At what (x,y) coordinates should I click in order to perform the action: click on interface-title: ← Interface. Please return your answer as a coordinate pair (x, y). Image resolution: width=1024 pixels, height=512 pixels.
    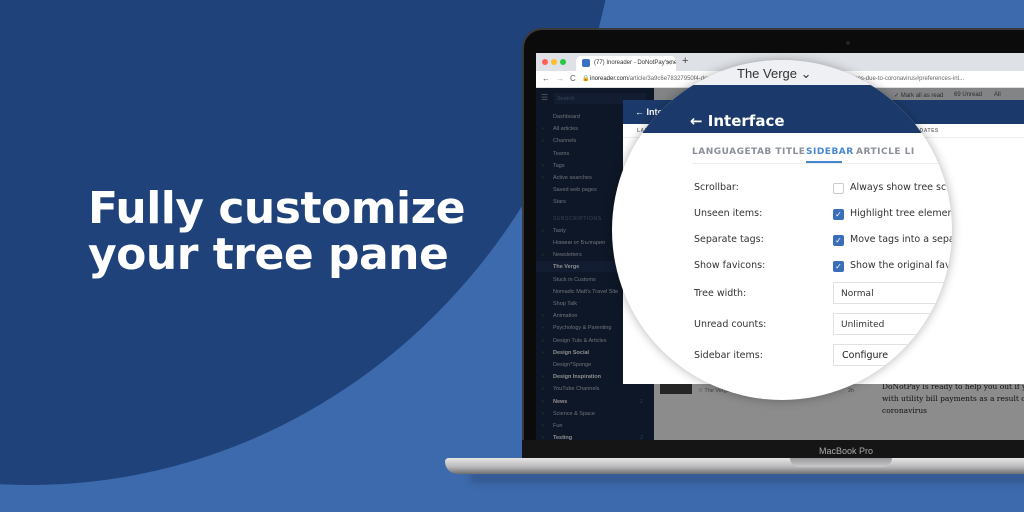
    Looking at the image, I should click on (737, 121).